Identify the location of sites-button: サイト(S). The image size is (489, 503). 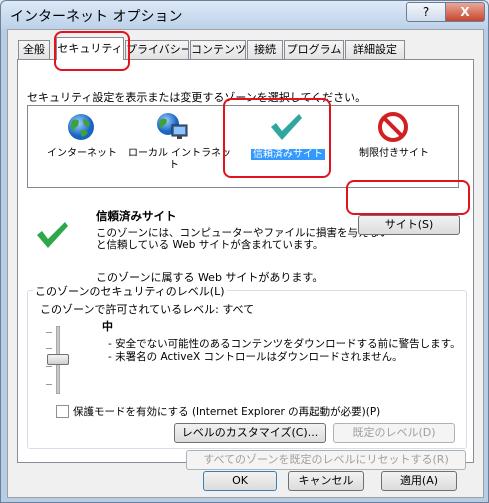
(409, 225).